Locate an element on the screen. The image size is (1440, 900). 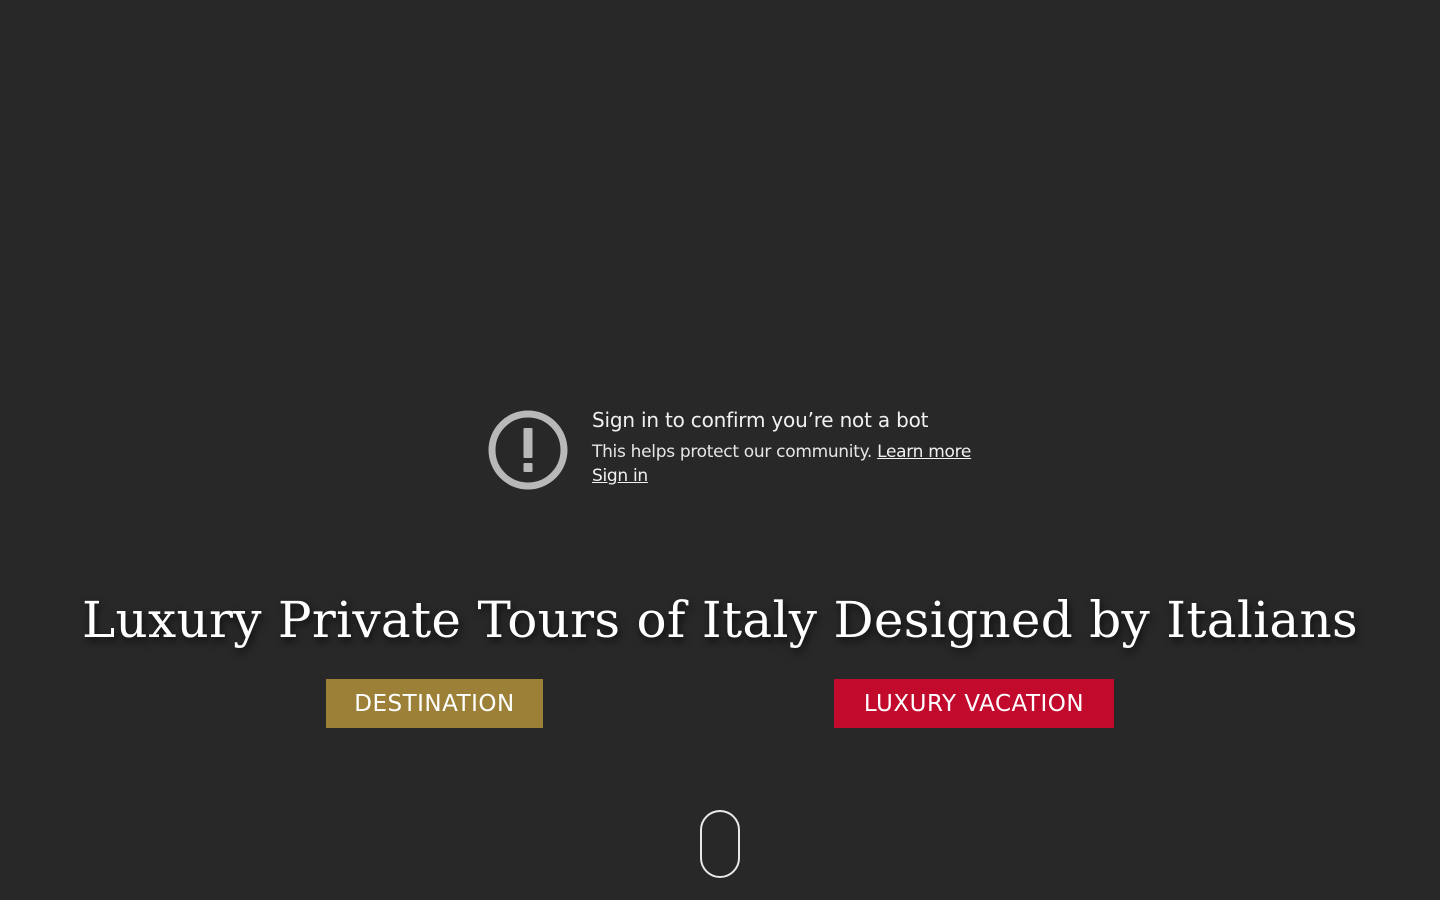
luxury-vacation-button: LUXURY VACATION is located at coordinates (974, 703).